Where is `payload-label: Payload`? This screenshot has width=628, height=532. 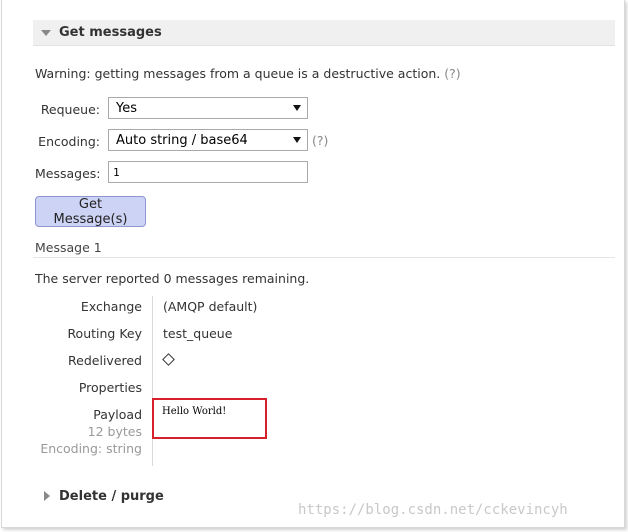
payload-label: Payload is located at coordinates (117, 414).